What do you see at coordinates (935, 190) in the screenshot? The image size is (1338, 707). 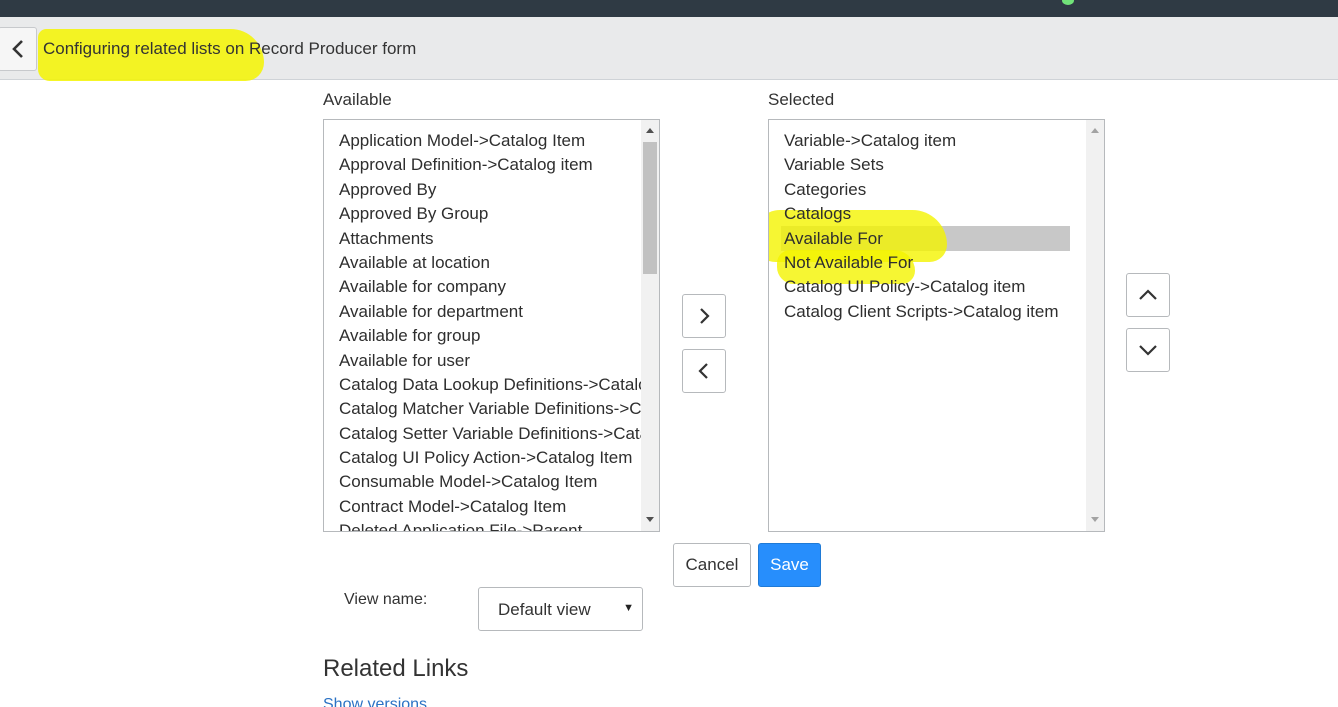 I see `list-item: Categories` at bounding box center [935, 190].